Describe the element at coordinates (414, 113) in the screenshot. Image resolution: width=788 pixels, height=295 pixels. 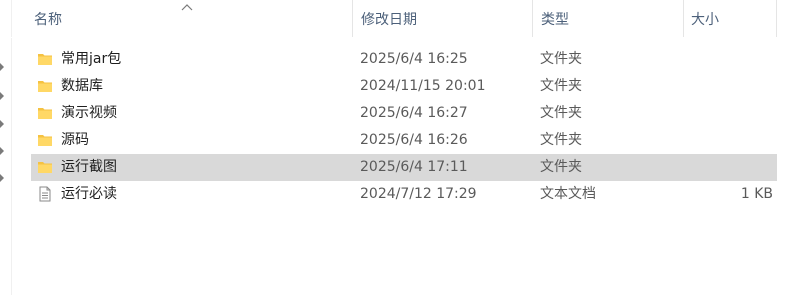
I see `file-date-modified: 2025/6/4 16:27` at that location.